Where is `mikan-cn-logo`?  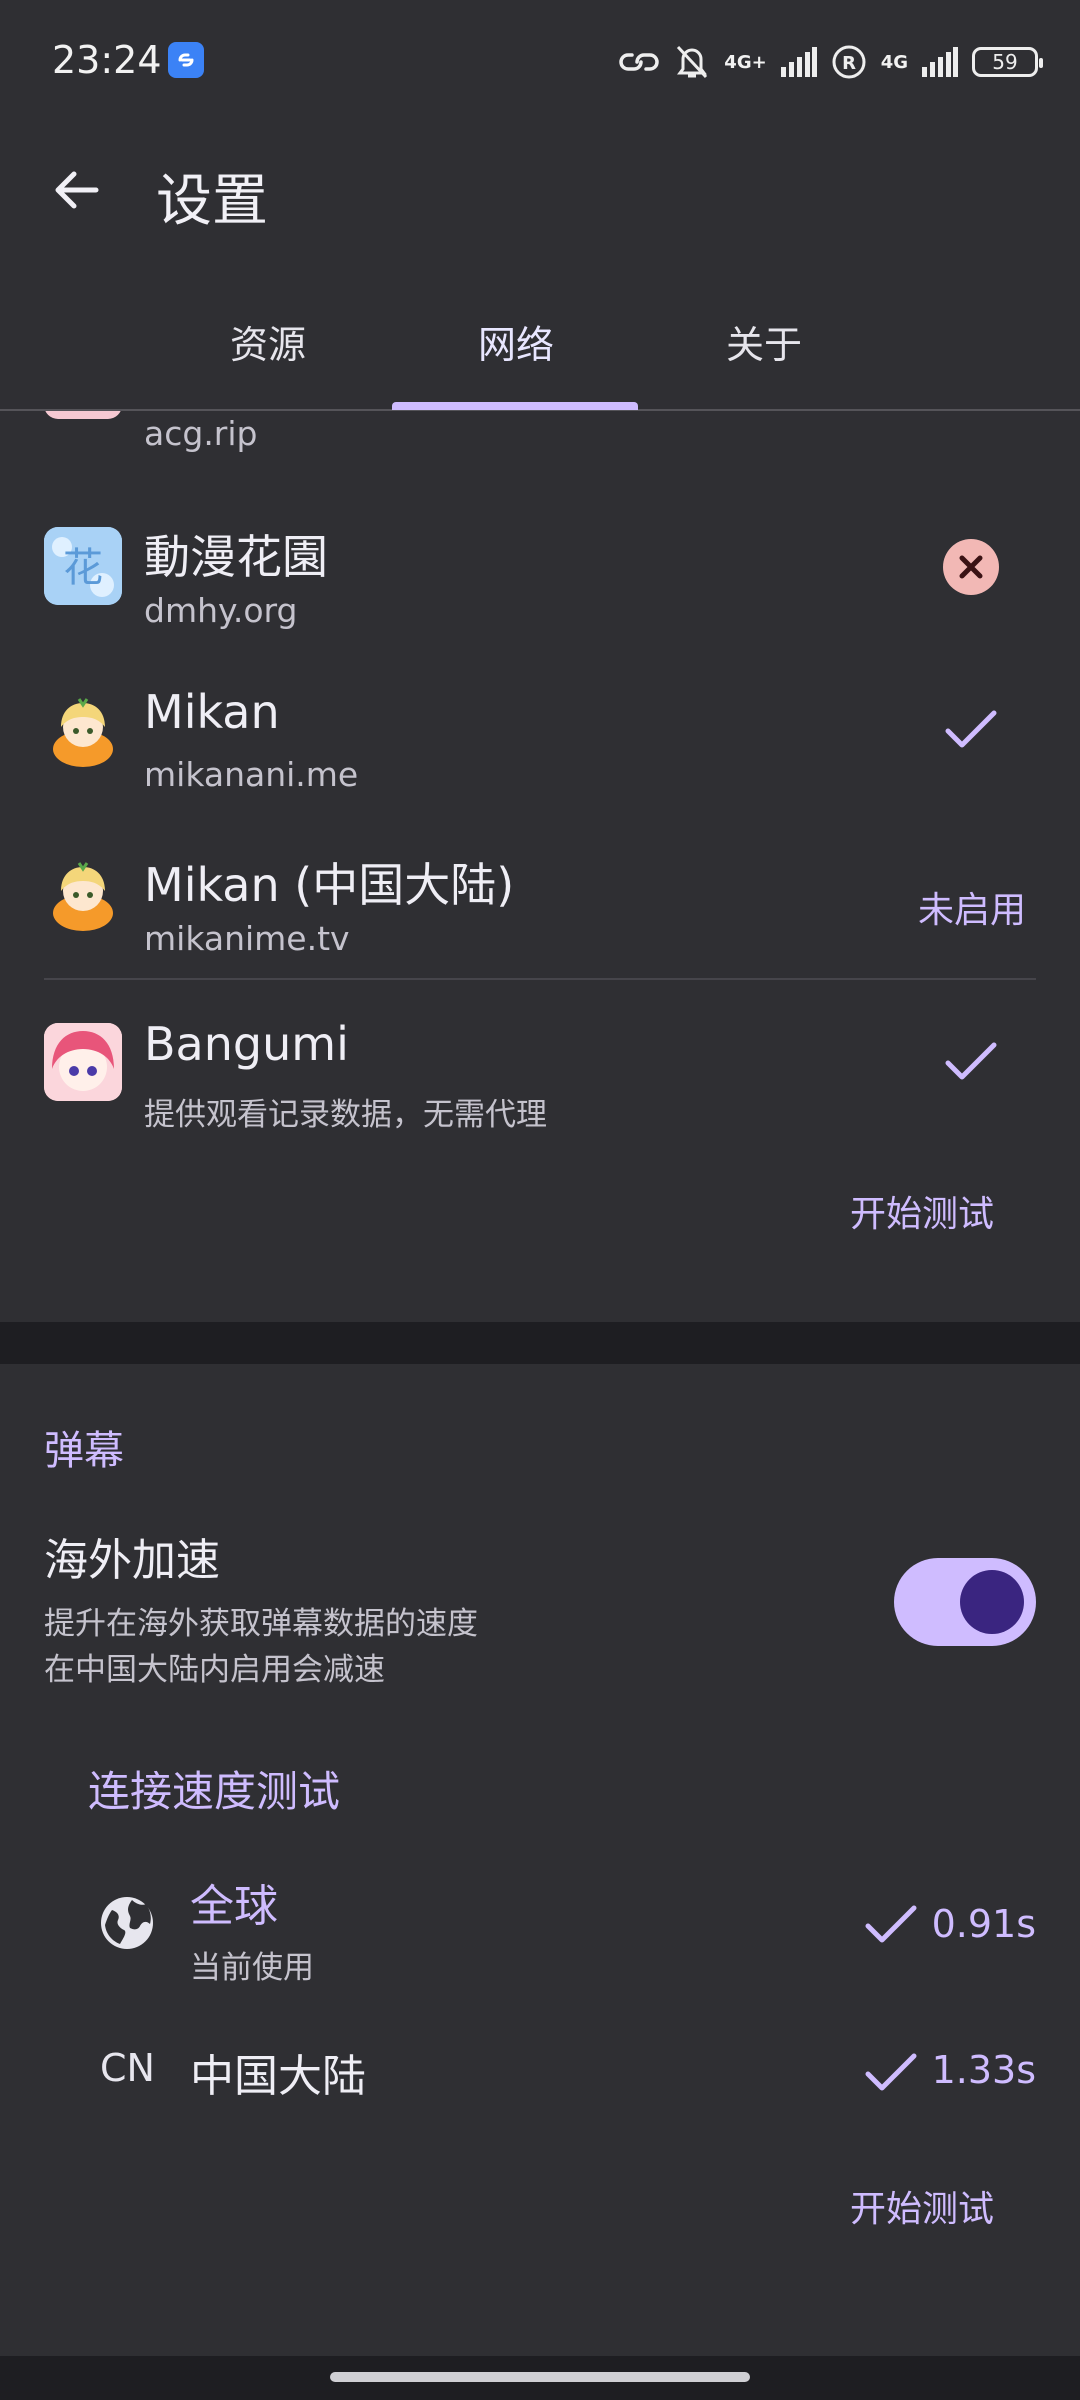
mikan-cn-logo is located at coordinates (83, 896).